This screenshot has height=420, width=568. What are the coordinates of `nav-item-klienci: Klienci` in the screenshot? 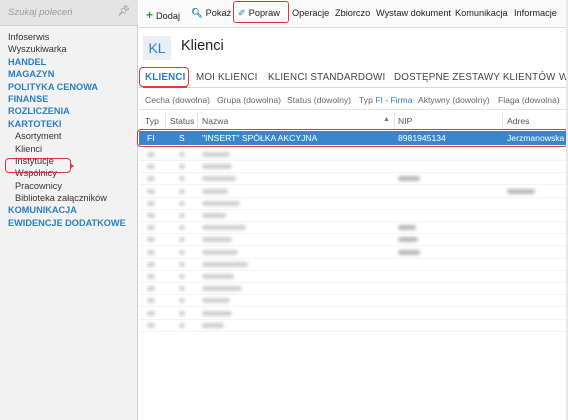 It's located at (72, 149).